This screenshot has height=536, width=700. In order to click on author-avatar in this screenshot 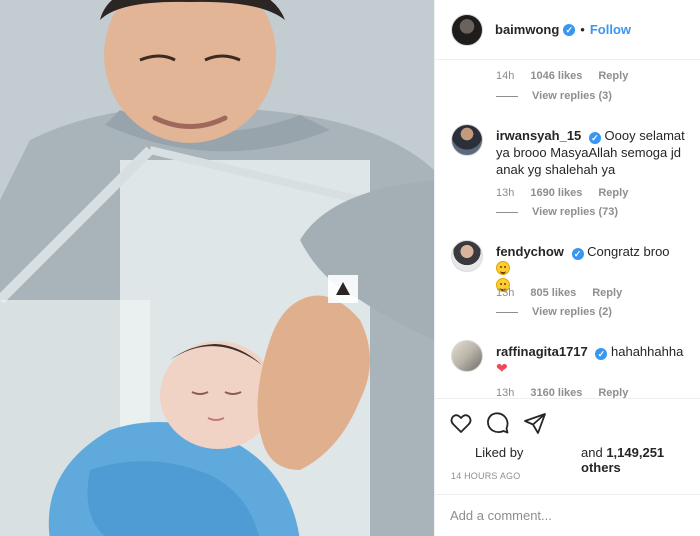, I will do `click(467, 29)`.